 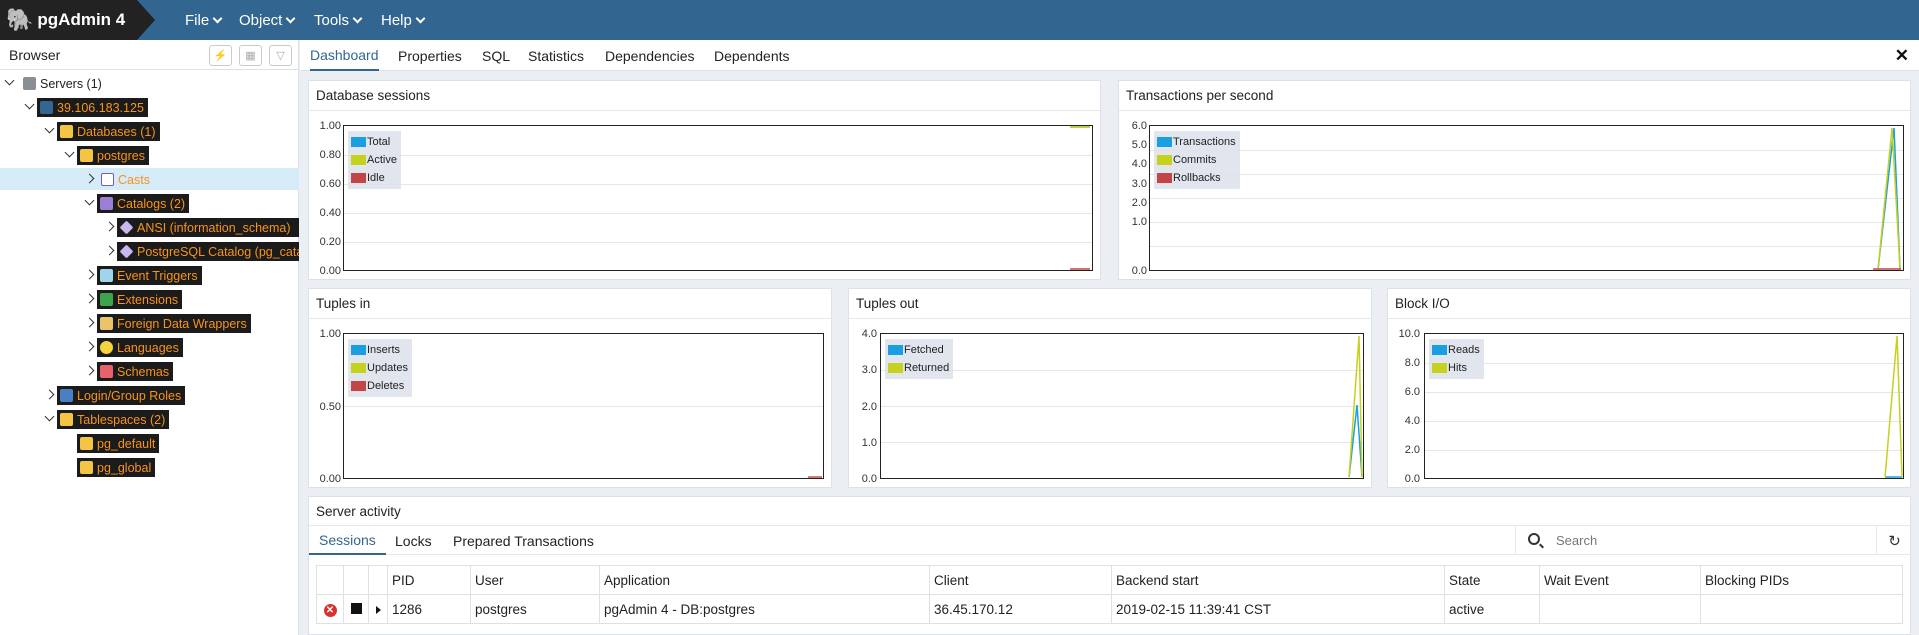 What do you see at coordinates (267, 20) in the screenshot?
I see `menu-object: Object` at bounding box center [267, 20].